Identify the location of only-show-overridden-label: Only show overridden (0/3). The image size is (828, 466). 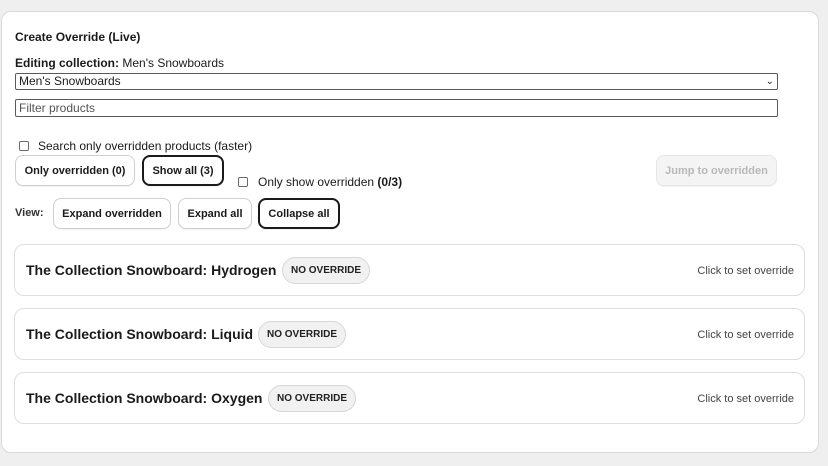
(330, 182).